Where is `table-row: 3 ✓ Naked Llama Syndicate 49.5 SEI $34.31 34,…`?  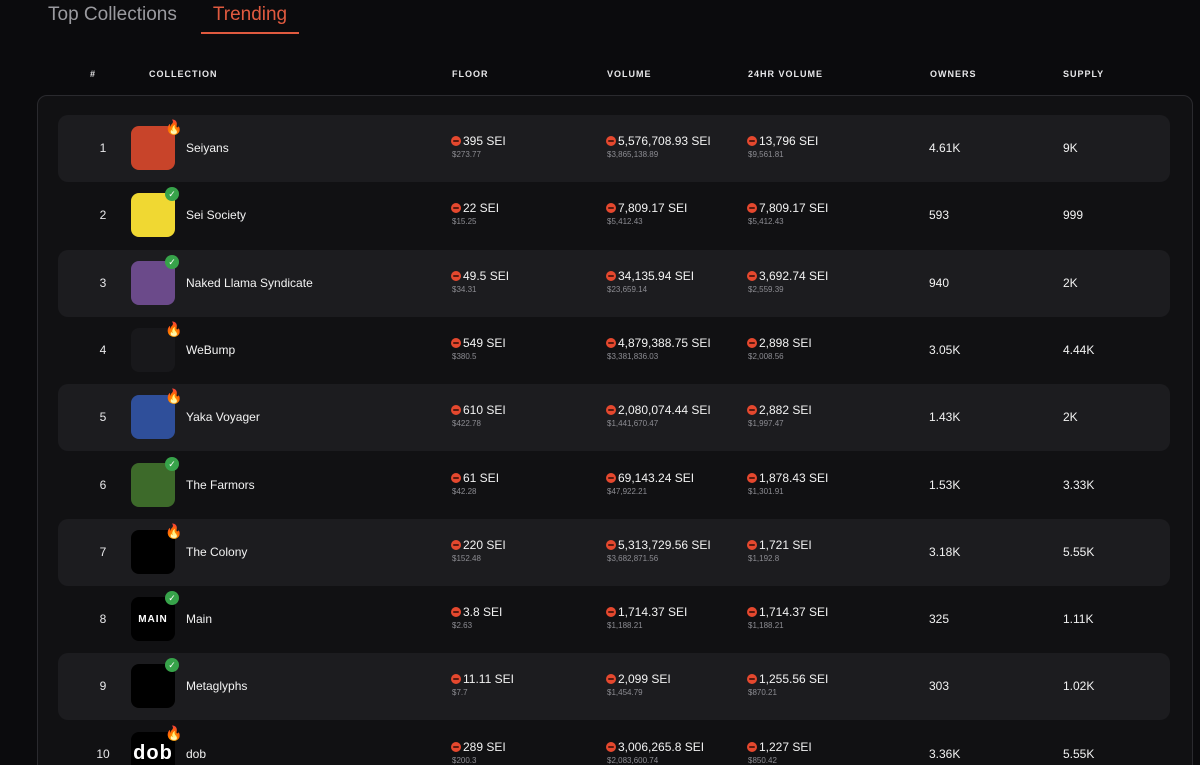
table-row: 3 ✓ Naked Llama Syndicate 49.5 SEI $34.31 34,… is located at coordinates (614, 283).